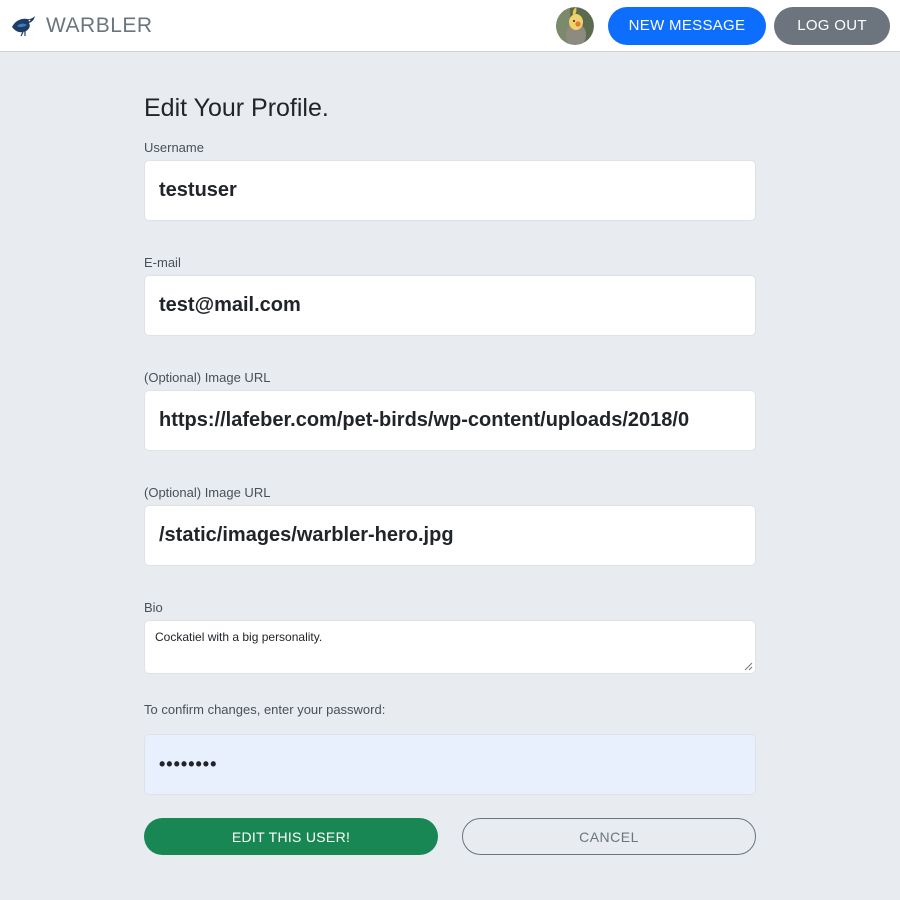  I want to click on form-actions: EDIT THIS USER! CANCEL, so click(450, 836).